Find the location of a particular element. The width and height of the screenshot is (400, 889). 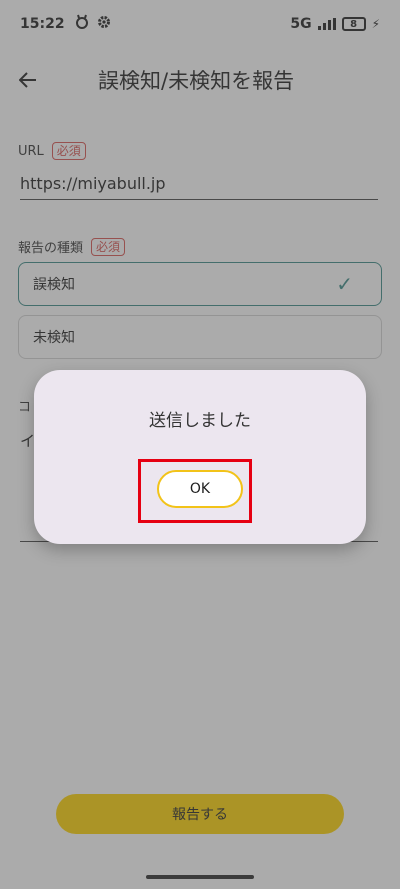

highlight-box is located at coordinates (195, 491).